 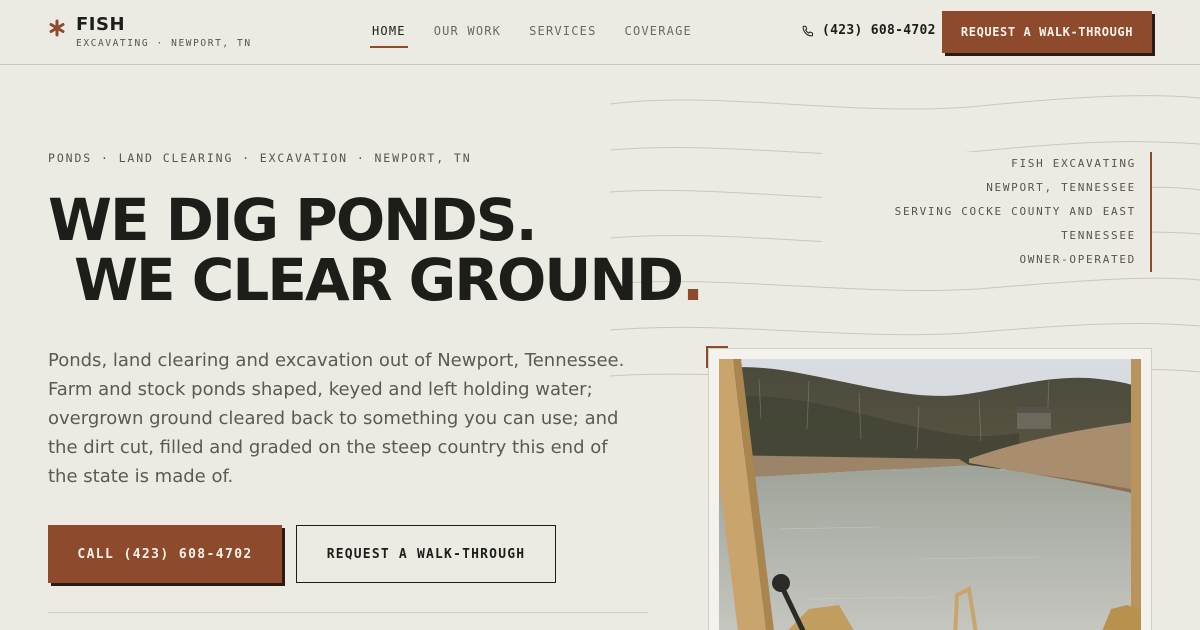 What do you see at coordinates (165, 554) in the screenshot?
I see `call-button: CALL (423) 608-4702` at bounding box center [165, 554].